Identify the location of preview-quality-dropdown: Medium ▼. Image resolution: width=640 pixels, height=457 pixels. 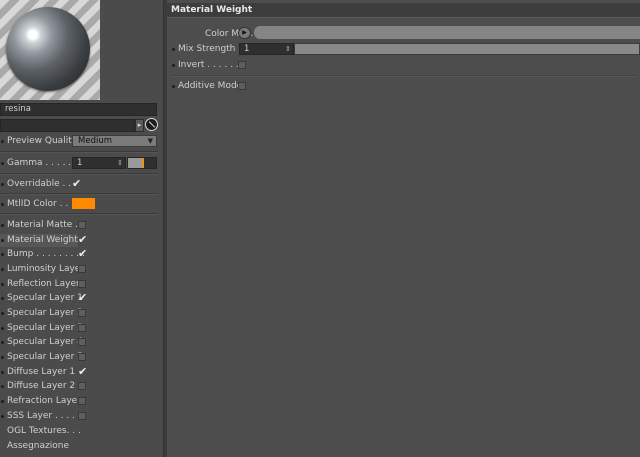
(114, 141).